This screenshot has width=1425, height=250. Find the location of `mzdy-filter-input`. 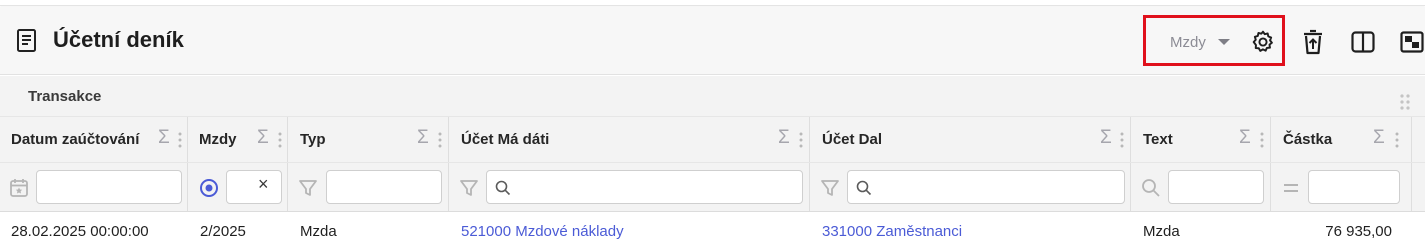

mzdy-filter-input is located at coordinates (254, 187).